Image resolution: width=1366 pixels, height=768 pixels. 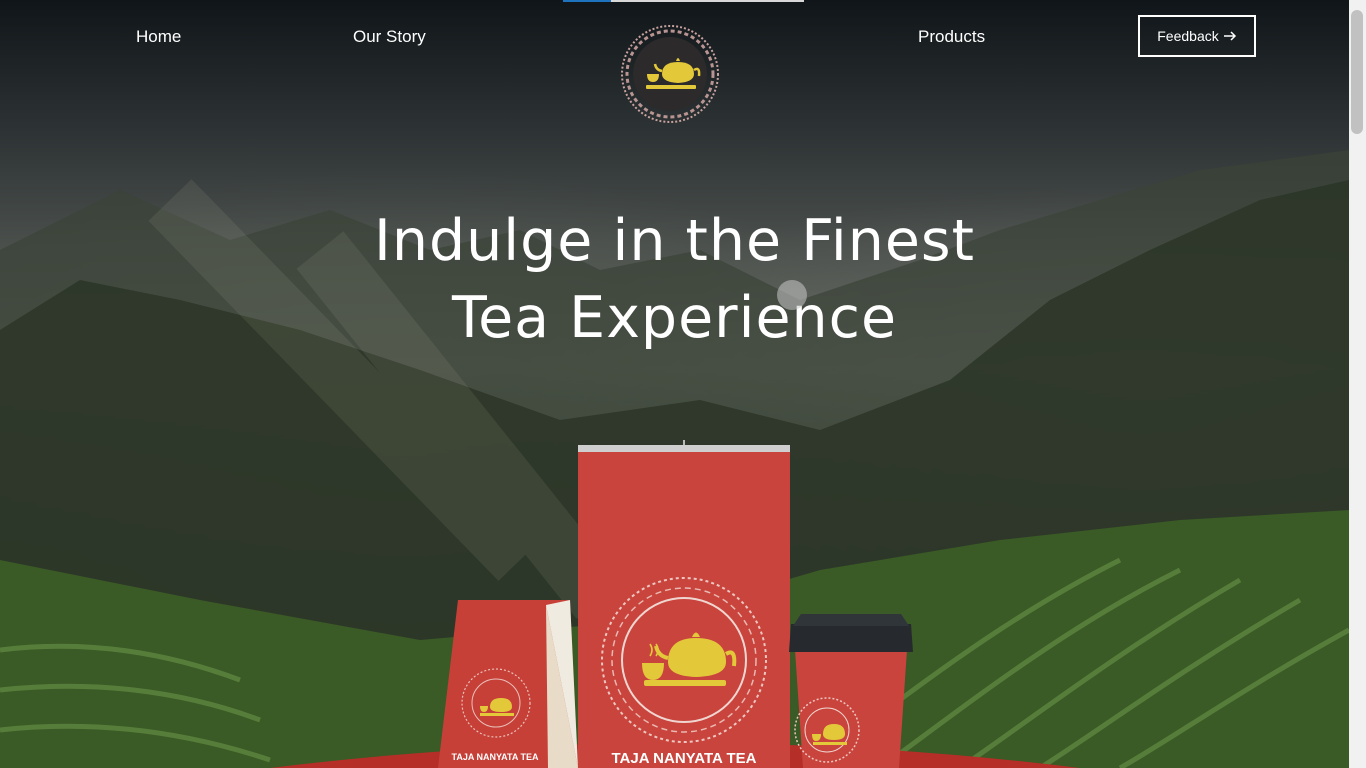 I want to click on tall-pack-brand: TAJA NANYATA TEA, so click(x=684, y=758).